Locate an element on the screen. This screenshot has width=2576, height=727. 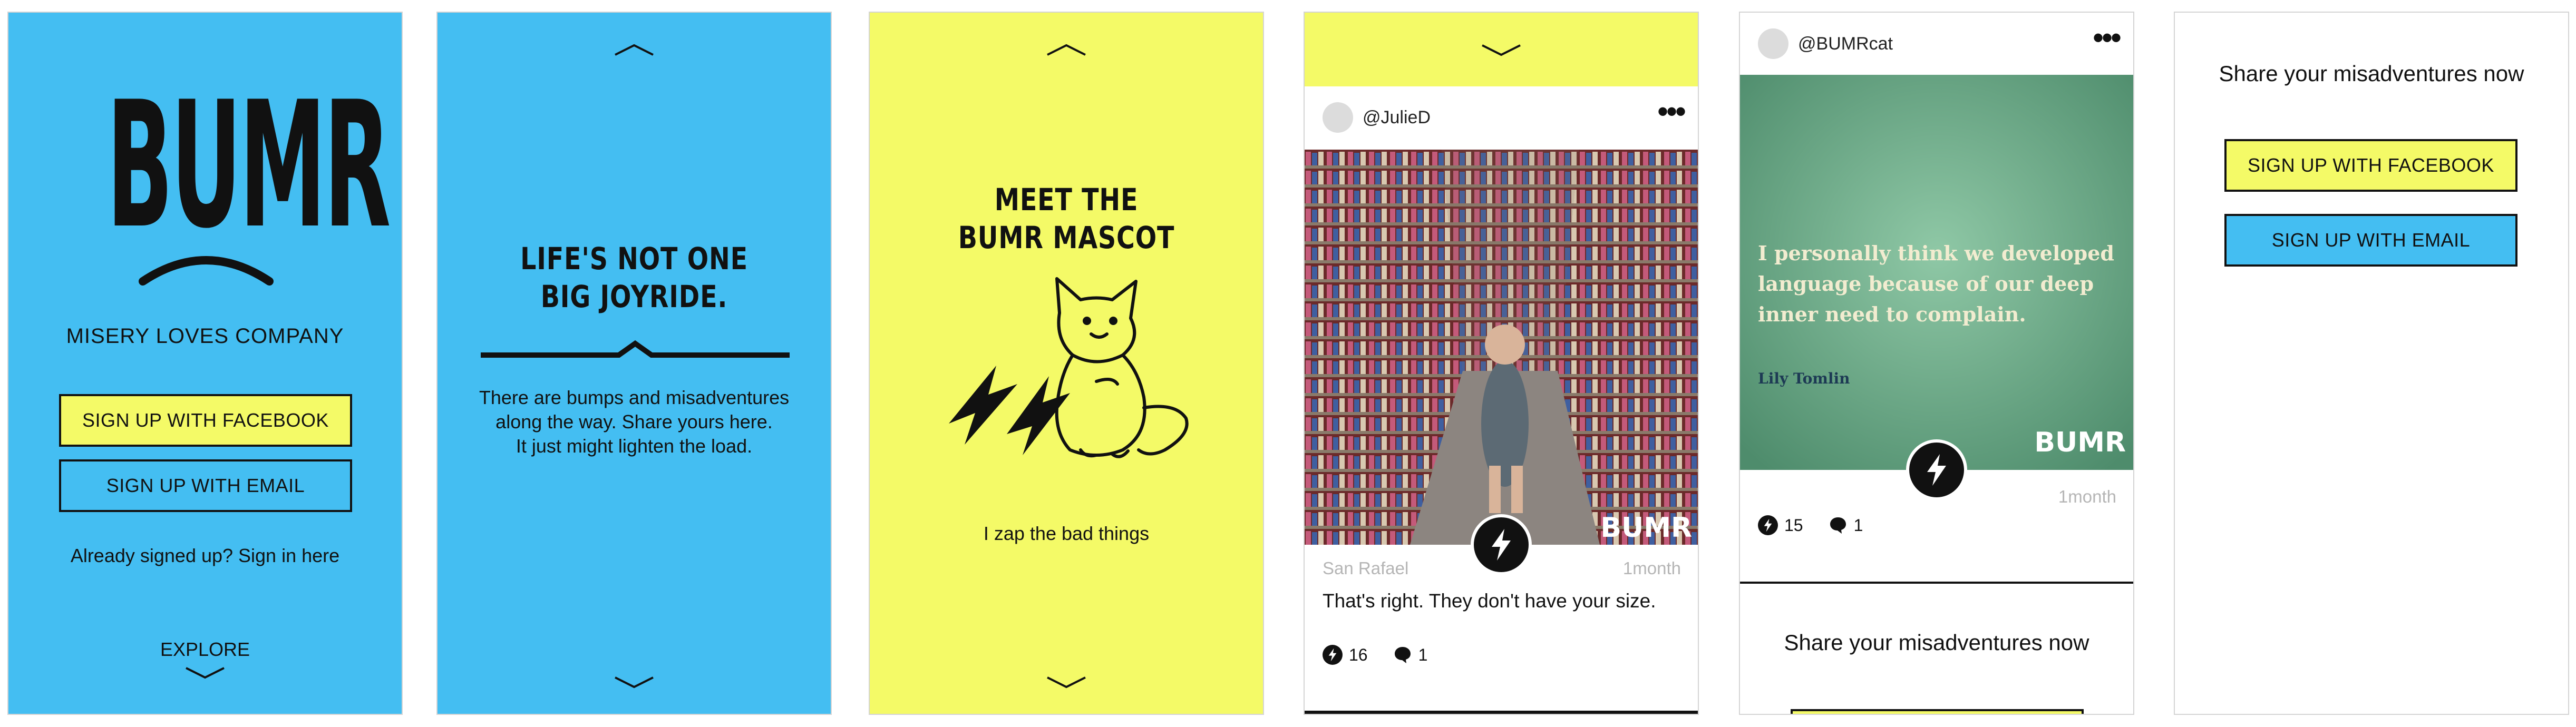
body-line-3: It just might lighten the load. is located at coordinates (634, 446).